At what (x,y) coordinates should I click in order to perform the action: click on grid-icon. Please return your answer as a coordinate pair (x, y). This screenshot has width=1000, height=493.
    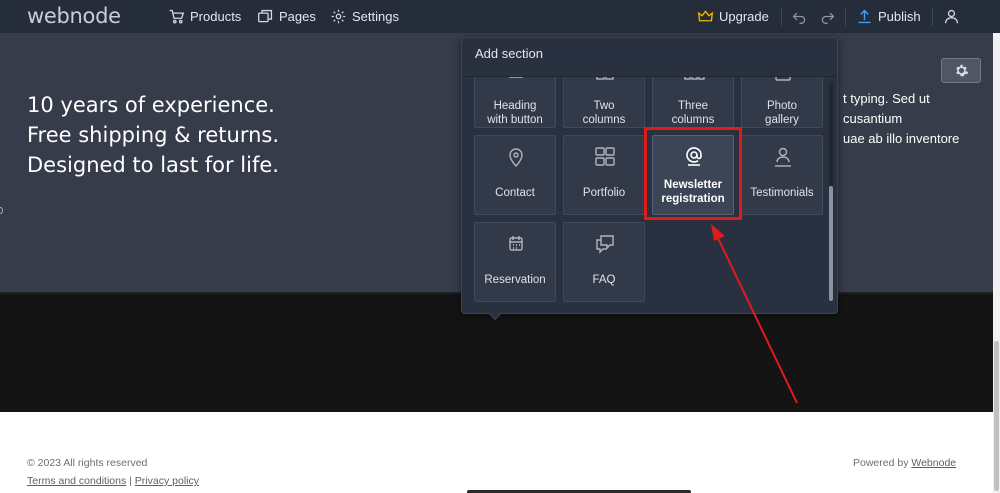
    Looking at the image, I should click on (605, 156).